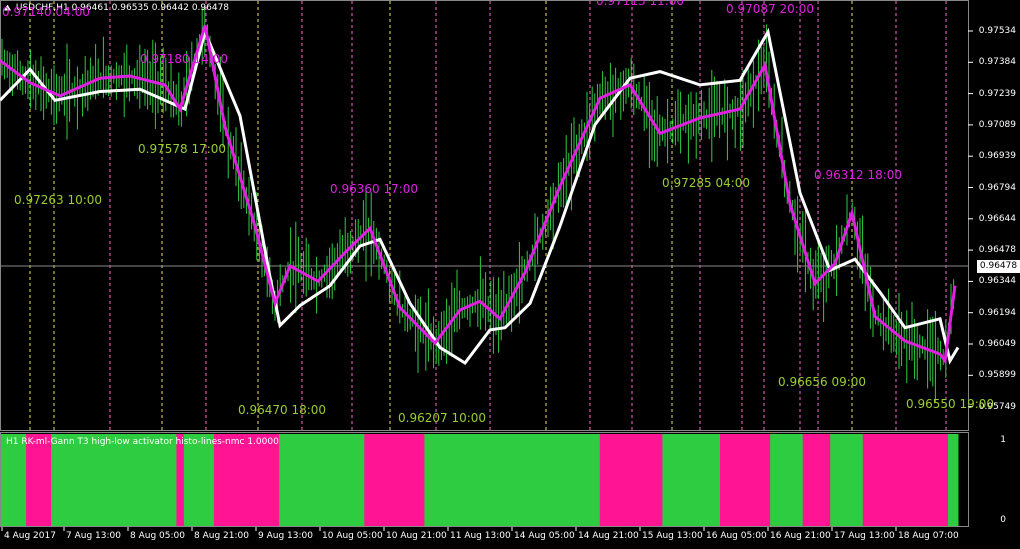 The width and height of the screenshot is (1020, 549). What do you see at coordinates (58, 200) in the screenshot?
I see `price-annotation: 0.97263 10:00` at bounding box center [58, 200].